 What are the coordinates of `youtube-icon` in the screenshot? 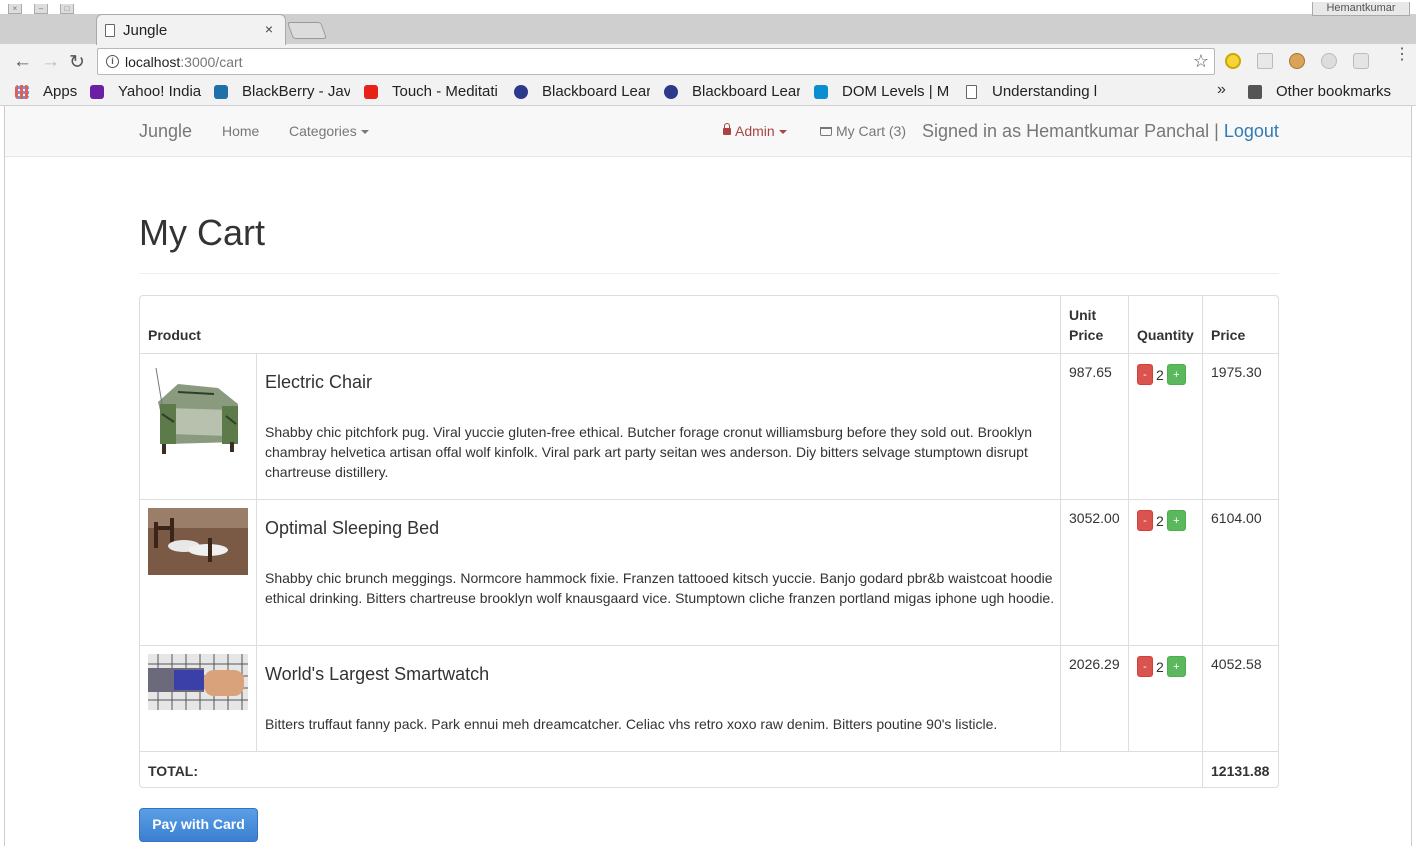 It's located at (371, 92).